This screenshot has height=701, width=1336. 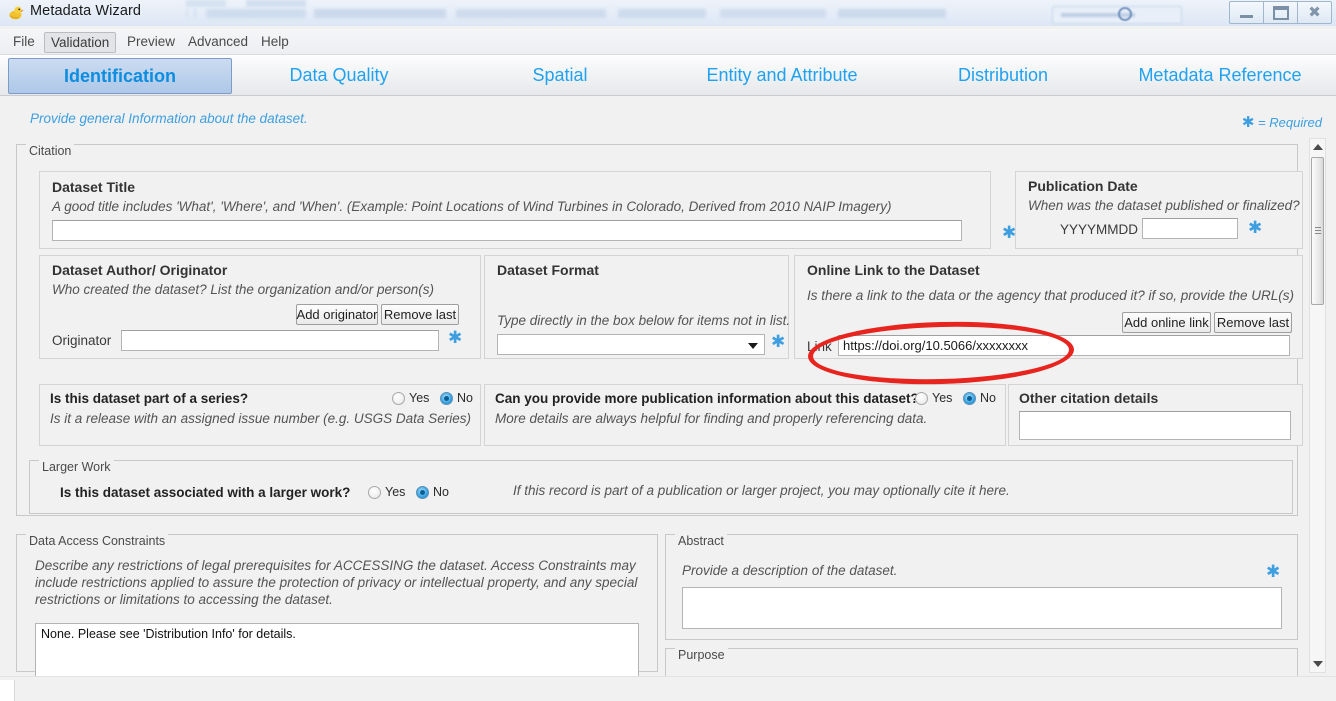 What do you see at coordinates (1246, 16) in the screenshot?
I see `minimize-icon` at bounding box center [1246, 16].